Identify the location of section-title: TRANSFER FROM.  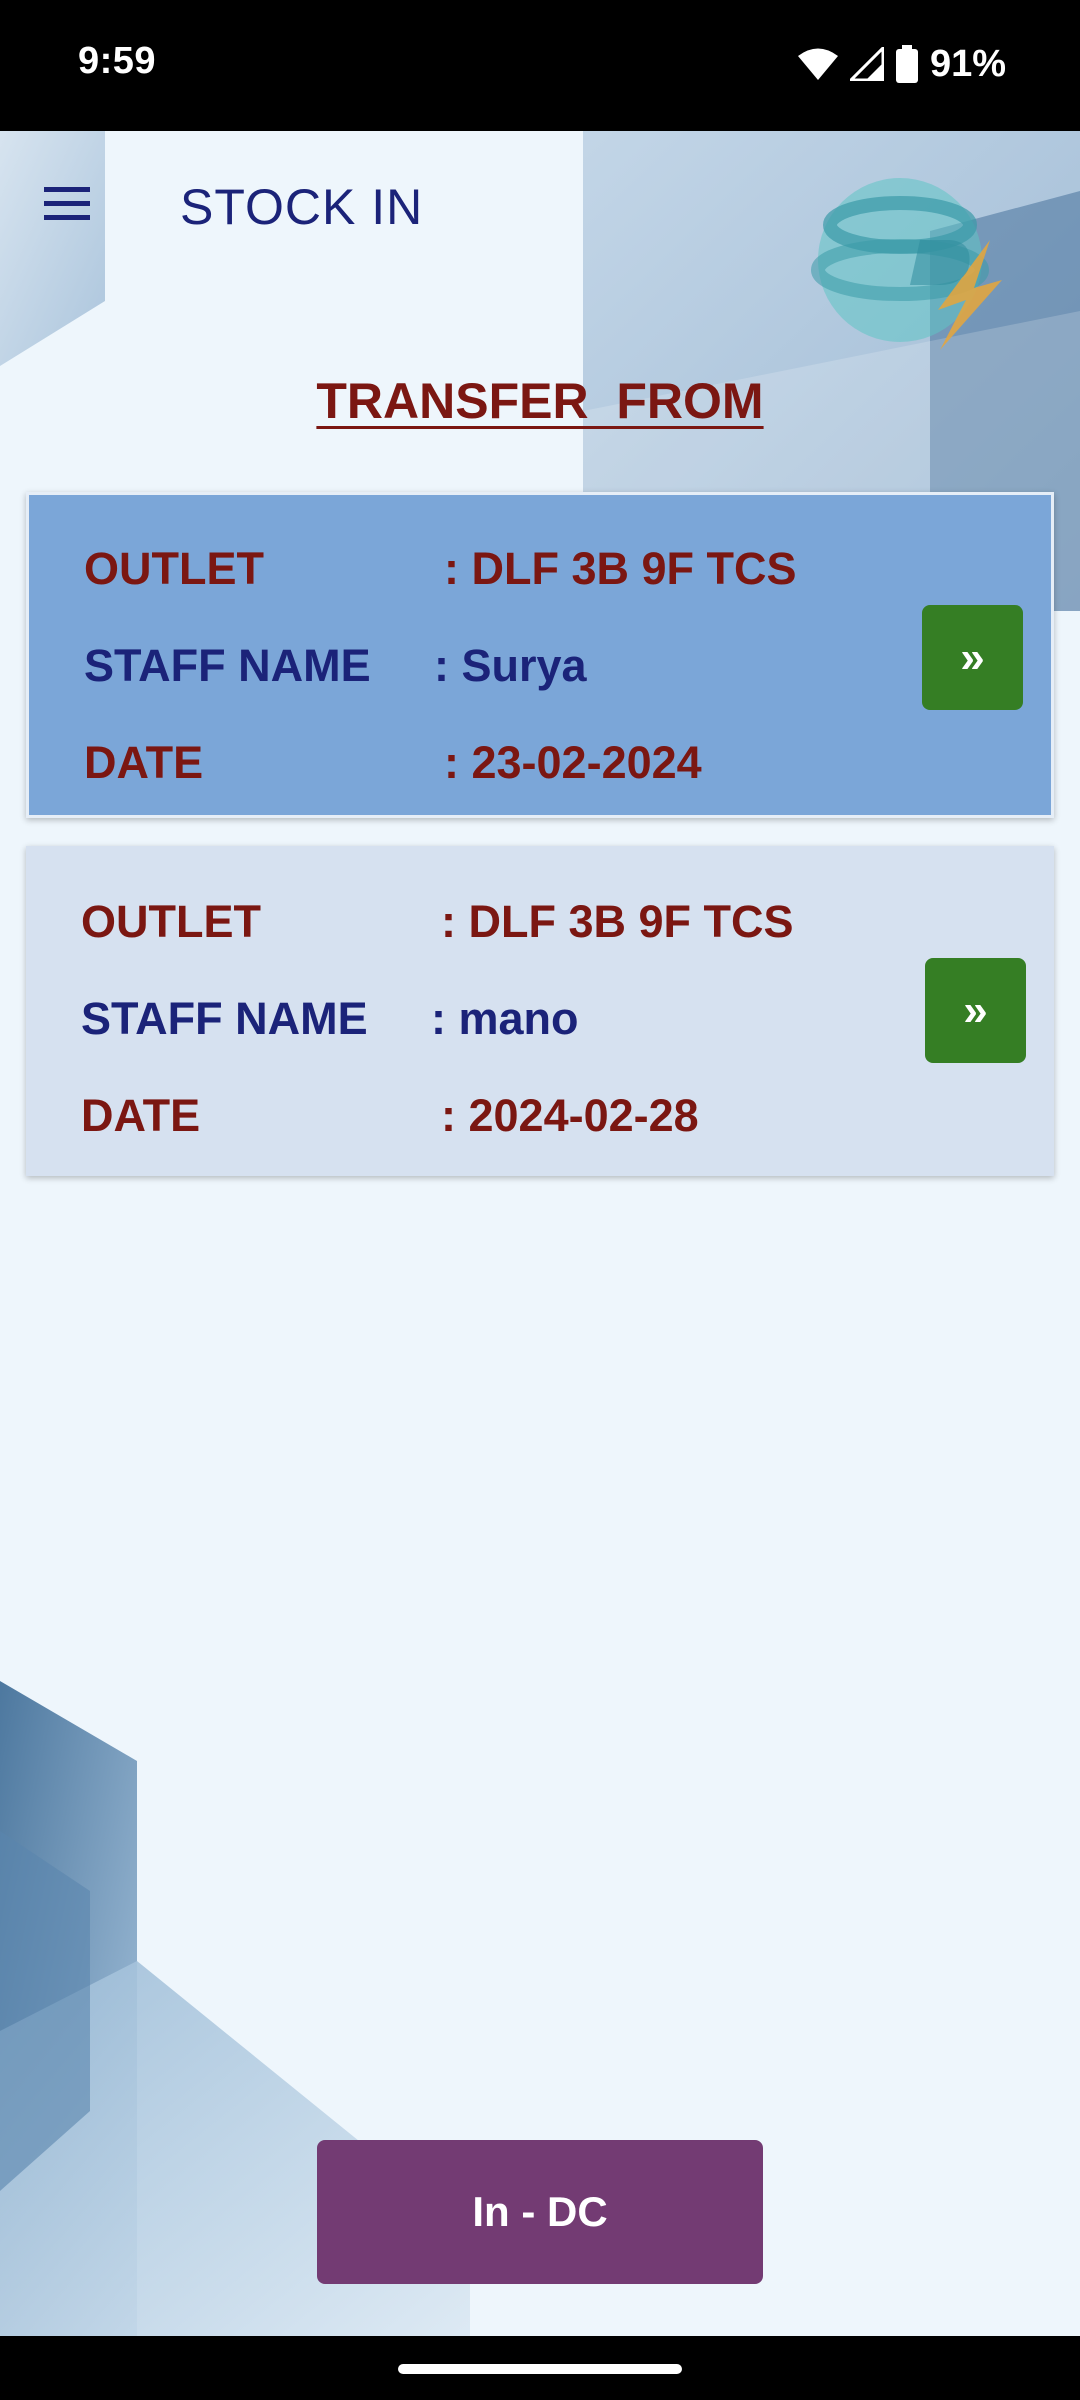
(540, 401).